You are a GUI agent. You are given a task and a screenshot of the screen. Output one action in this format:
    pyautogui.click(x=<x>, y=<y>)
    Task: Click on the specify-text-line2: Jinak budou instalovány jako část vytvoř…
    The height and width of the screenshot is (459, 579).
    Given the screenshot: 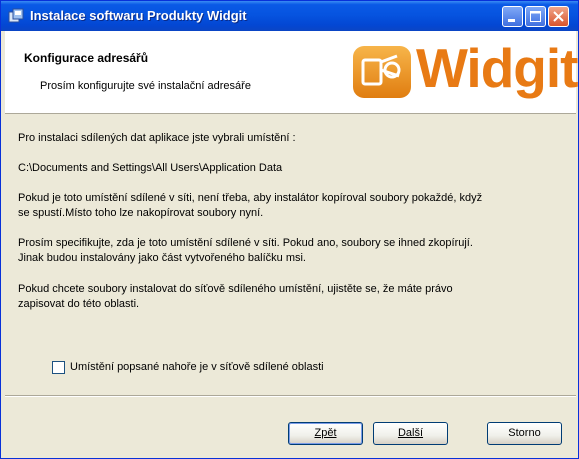 What is the action you would take?
    pyautogui.click(x=162, y=258)
    